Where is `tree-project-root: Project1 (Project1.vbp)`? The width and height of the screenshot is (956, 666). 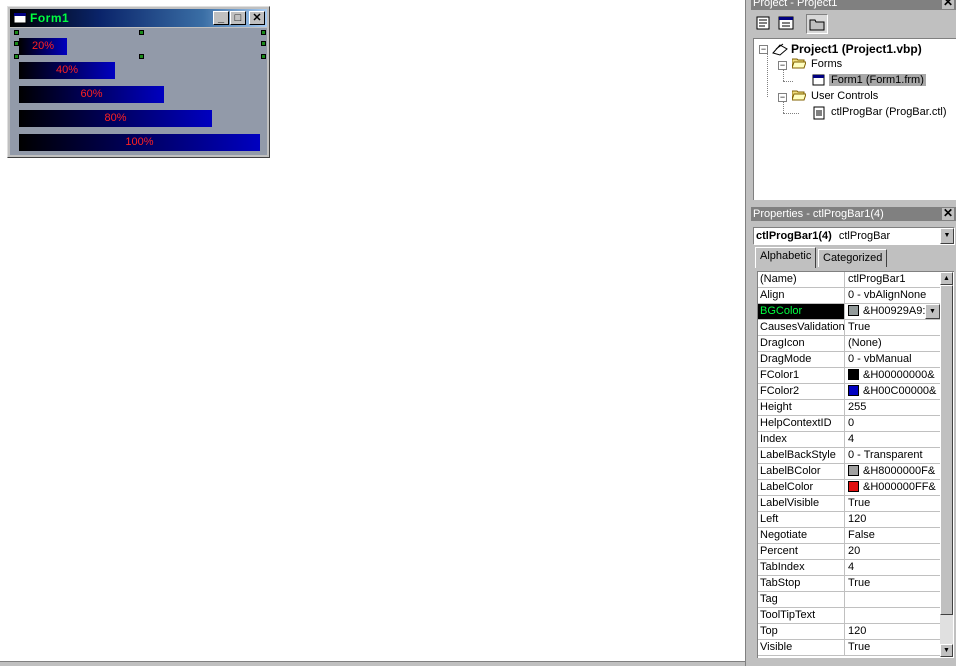 tree-project-root: Project1 (Project1.vbp) is located at coordinates (856, 49).